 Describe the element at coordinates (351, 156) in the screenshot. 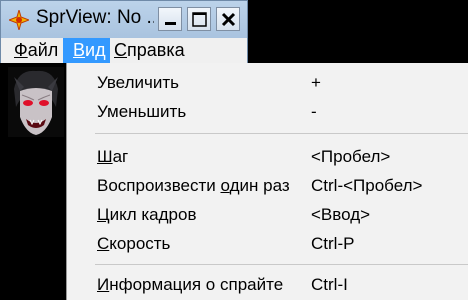

I see `menu-item-shortcut: <Пробел>` at that location.